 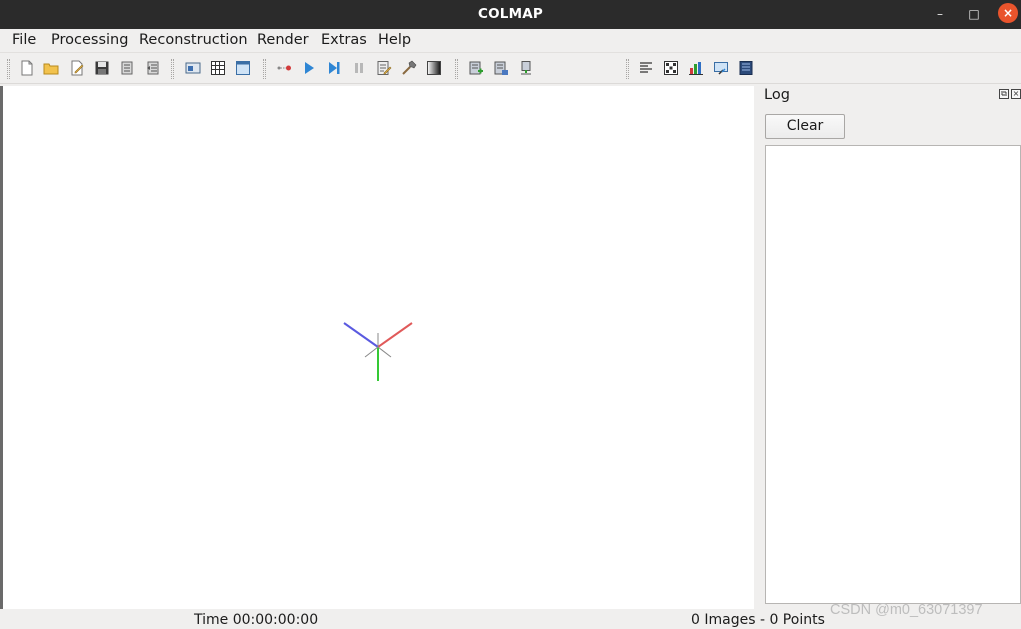 What do you see at coordinates (127, 68) in the screenshot?
I see `import-model-icon` at bounding box center [127, 68].